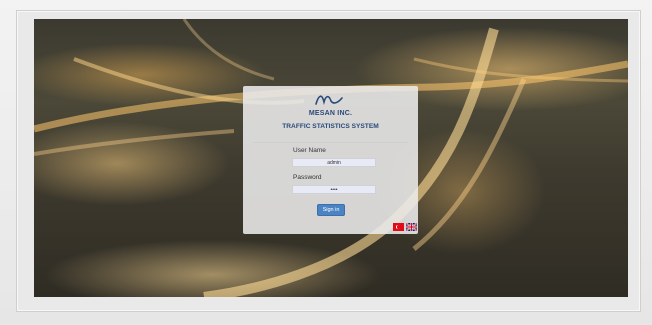 This screenshot has width=652, height=325. What do you see at coordinates (329, 100) in the screenshot?
I see `mesan-logo-icon` at bounding box center [329, 100].